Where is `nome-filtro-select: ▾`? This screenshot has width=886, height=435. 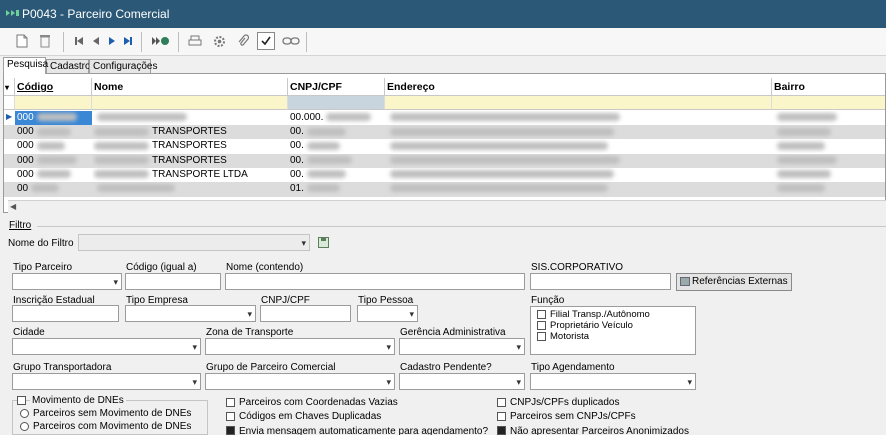 nome-filtro-select: ▾ is located at coordinates (194, 242).